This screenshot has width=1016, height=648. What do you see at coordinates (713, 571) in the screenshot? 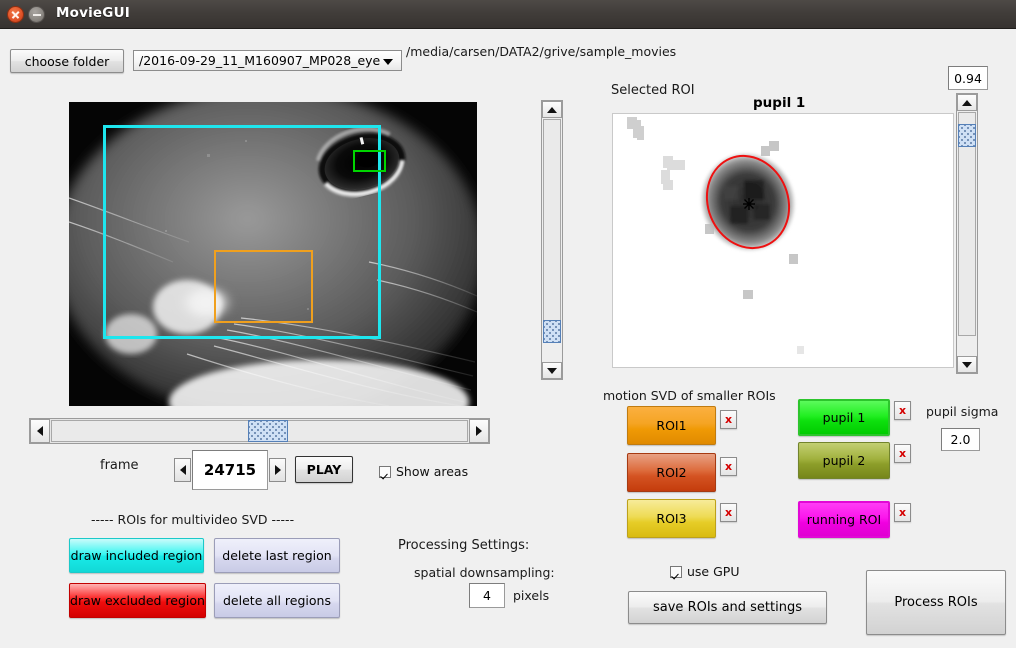
I see `use-gpu-label: use GPU` at bounding box center [713, 571].